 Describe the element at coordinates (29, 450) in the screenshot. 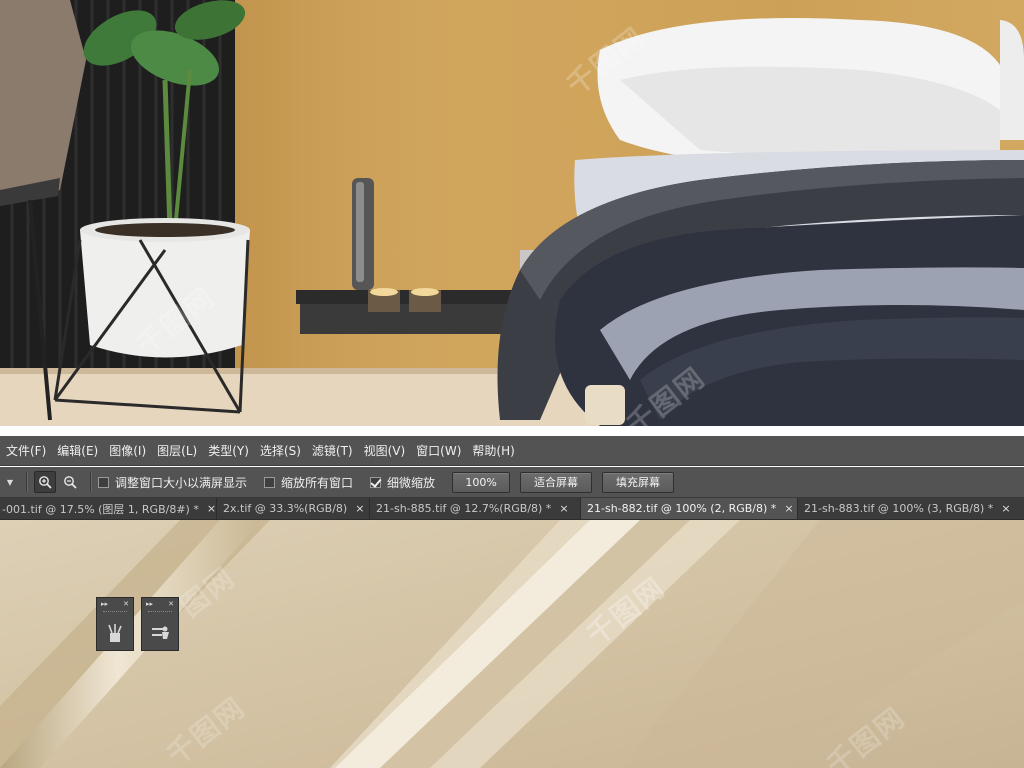

I see `menu-file: 文件(F)` at that location.